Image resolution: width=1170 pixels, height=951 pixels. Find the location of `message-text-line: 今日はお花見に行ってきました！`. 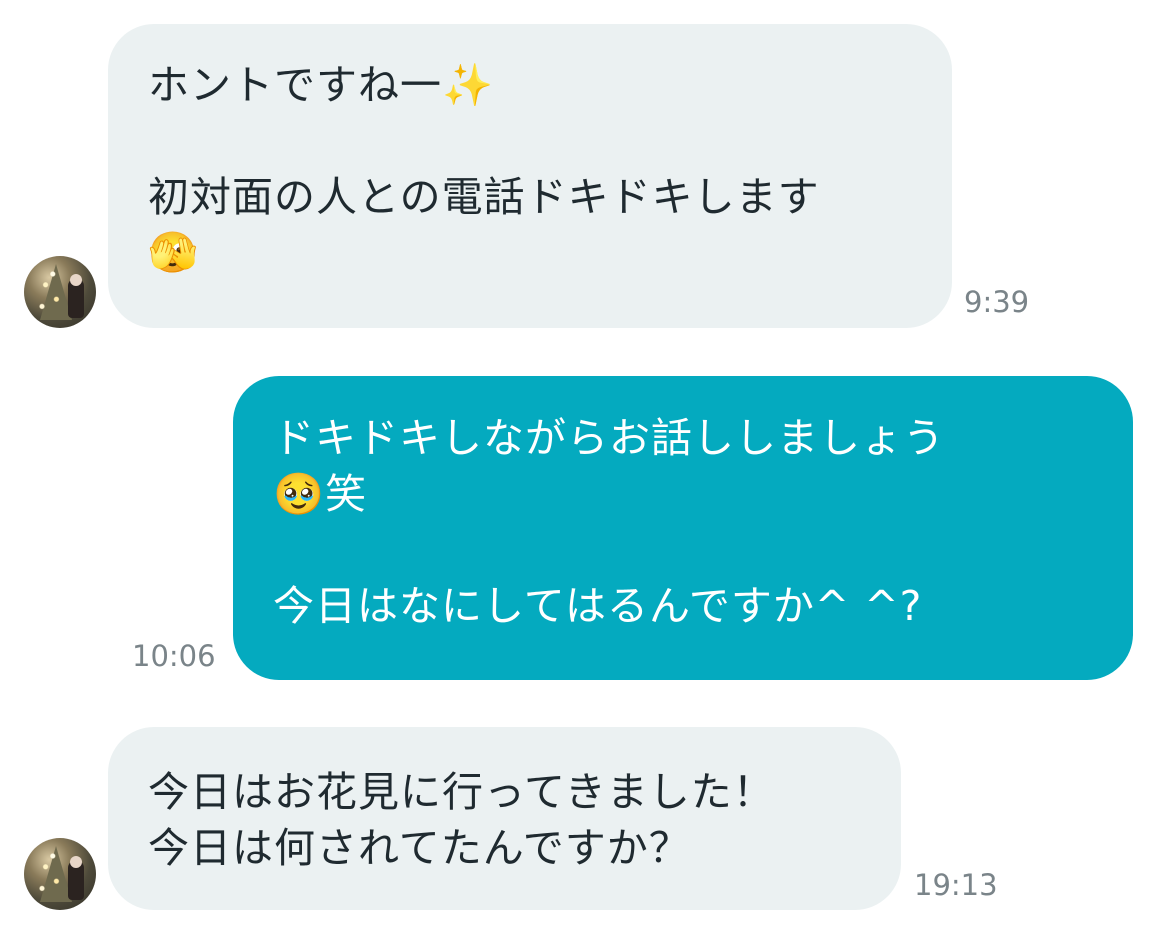

message-text-line: 今日はお花見に行ってきました！ is located at coordinates (461, 792).